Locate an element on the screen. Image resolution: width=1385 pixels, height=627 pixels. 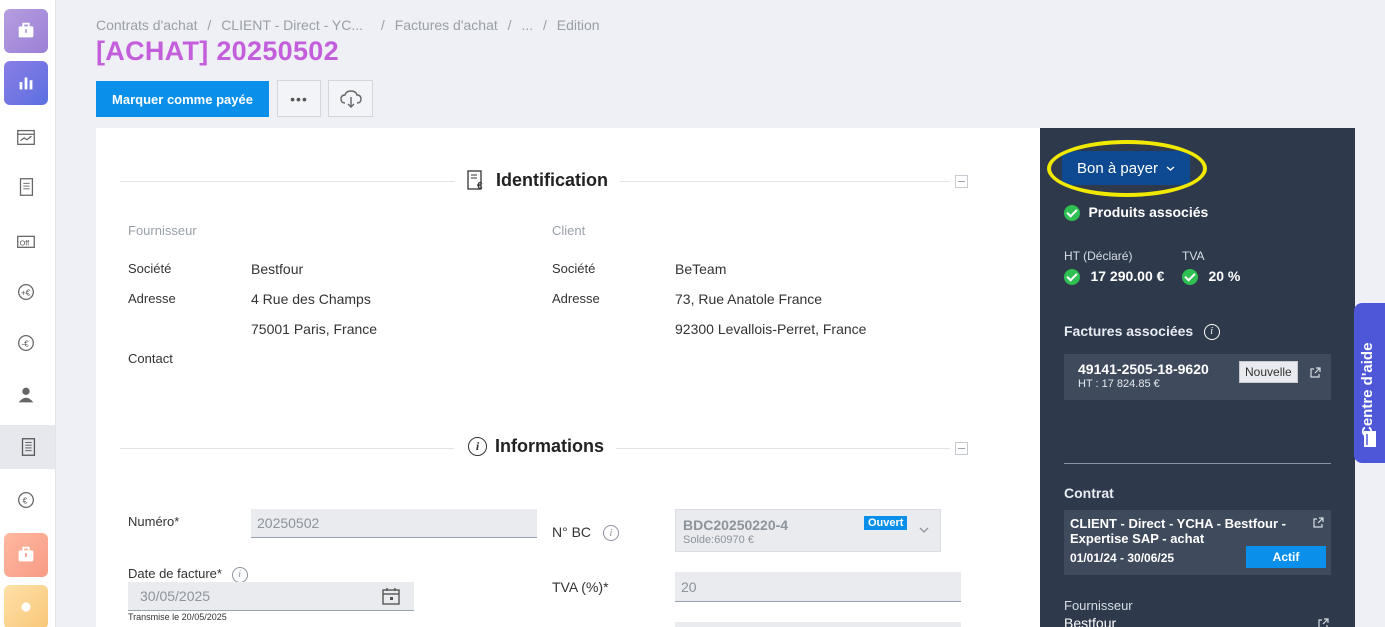
rail-invoices-button is located at coordinates (27, 447).